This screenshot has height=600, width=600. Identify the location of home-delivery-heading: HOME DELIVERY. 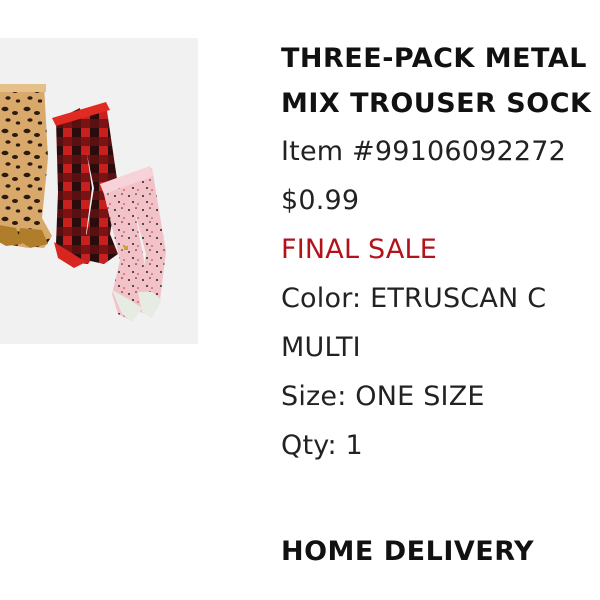
(408, 551).